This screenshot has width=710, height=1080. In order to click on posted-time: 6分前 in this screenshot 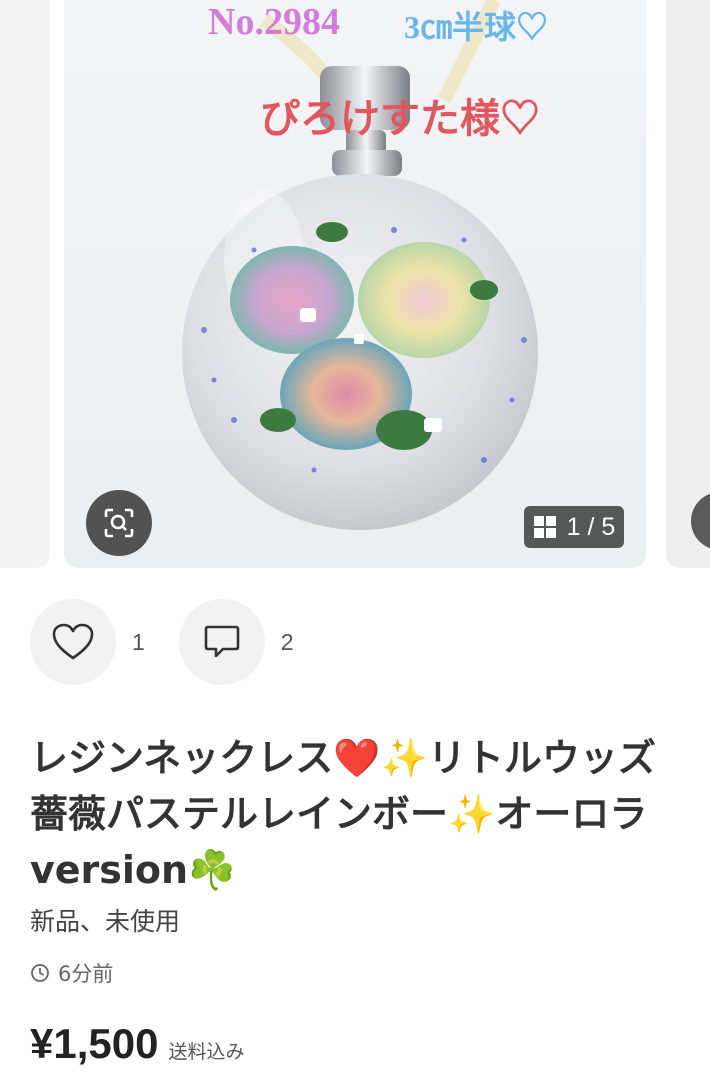, I will do `click(71, 973)`.